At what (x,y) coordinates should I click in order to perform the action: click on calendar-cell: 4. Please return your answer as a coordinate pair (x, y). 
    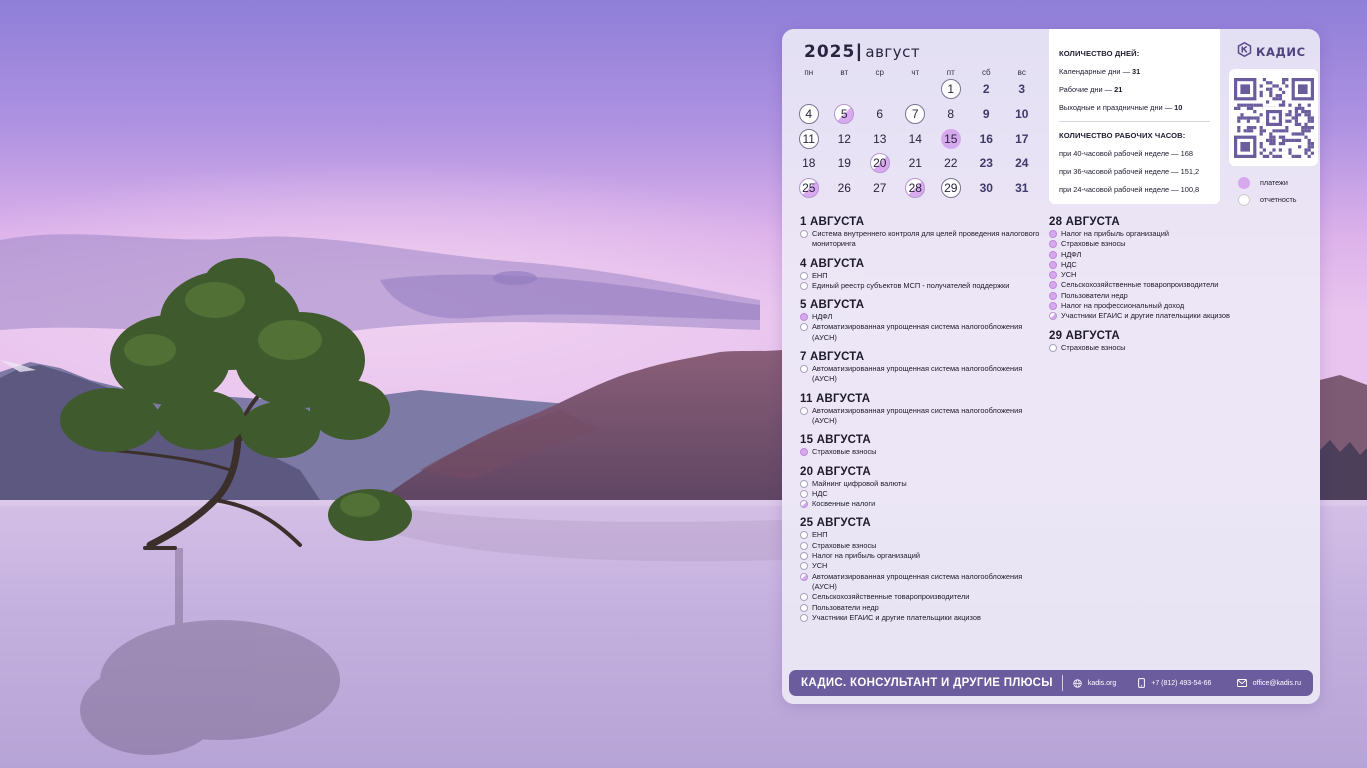
    Looking at the image, I should click on (809, 114).